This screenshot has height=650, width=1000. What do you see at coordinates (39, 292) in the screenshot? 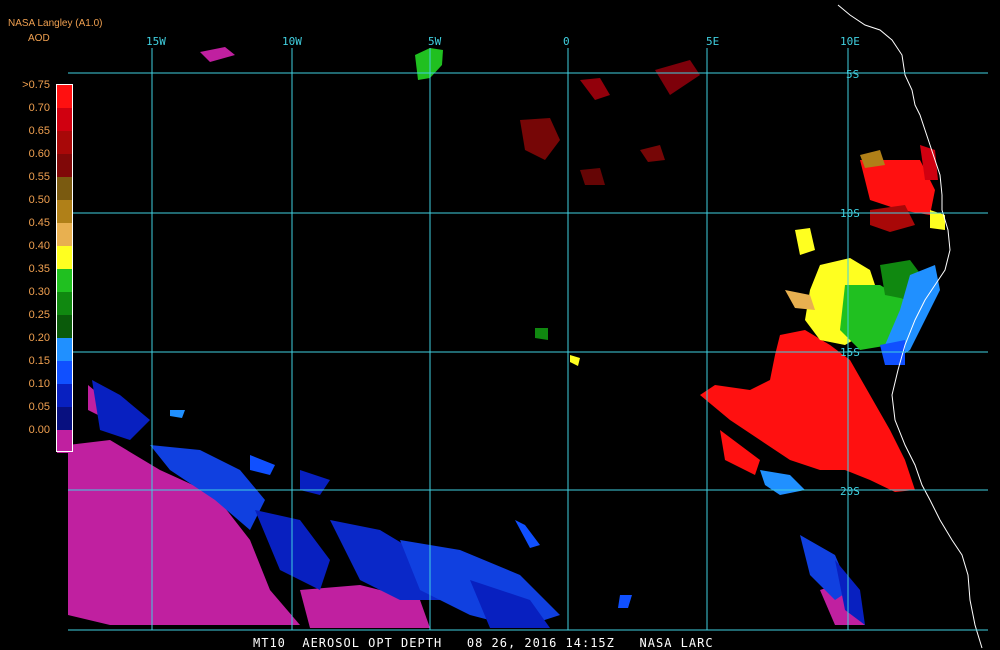
I see `legend-label: 0.30` at bounding box center [39, 292].